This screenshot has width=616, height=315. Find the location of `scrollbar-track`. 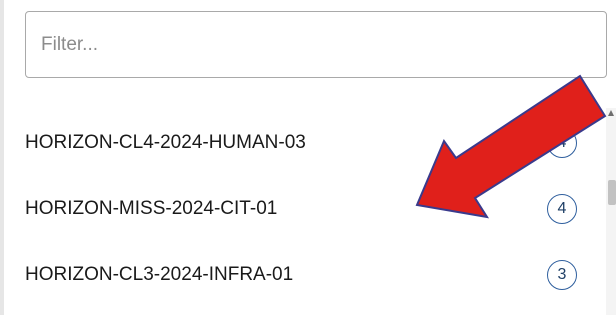

scrollbar-track is located at coordinates (611, 211).